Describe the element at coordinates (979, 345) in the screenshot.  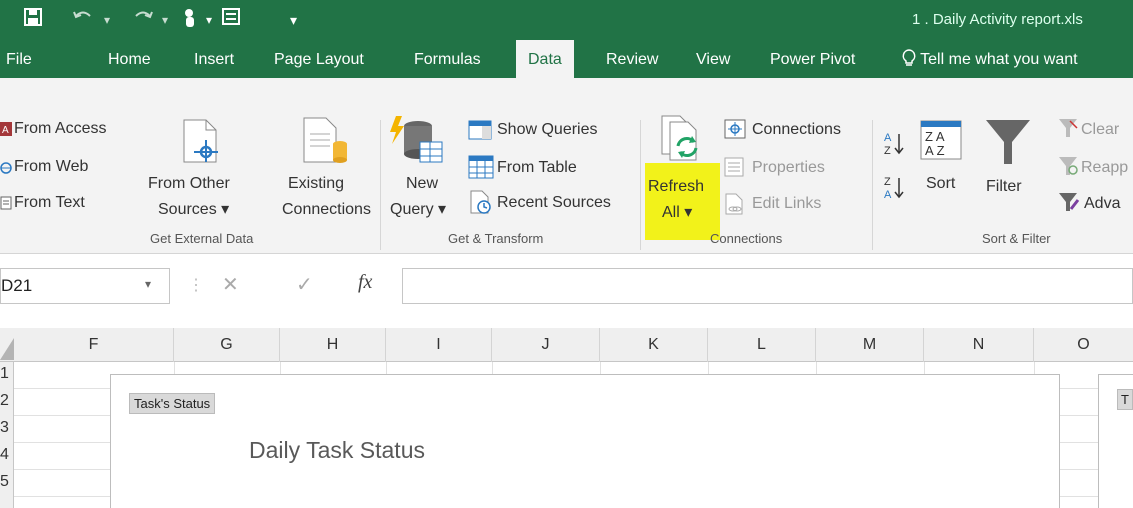
I see `column-header-n: N` at that location.